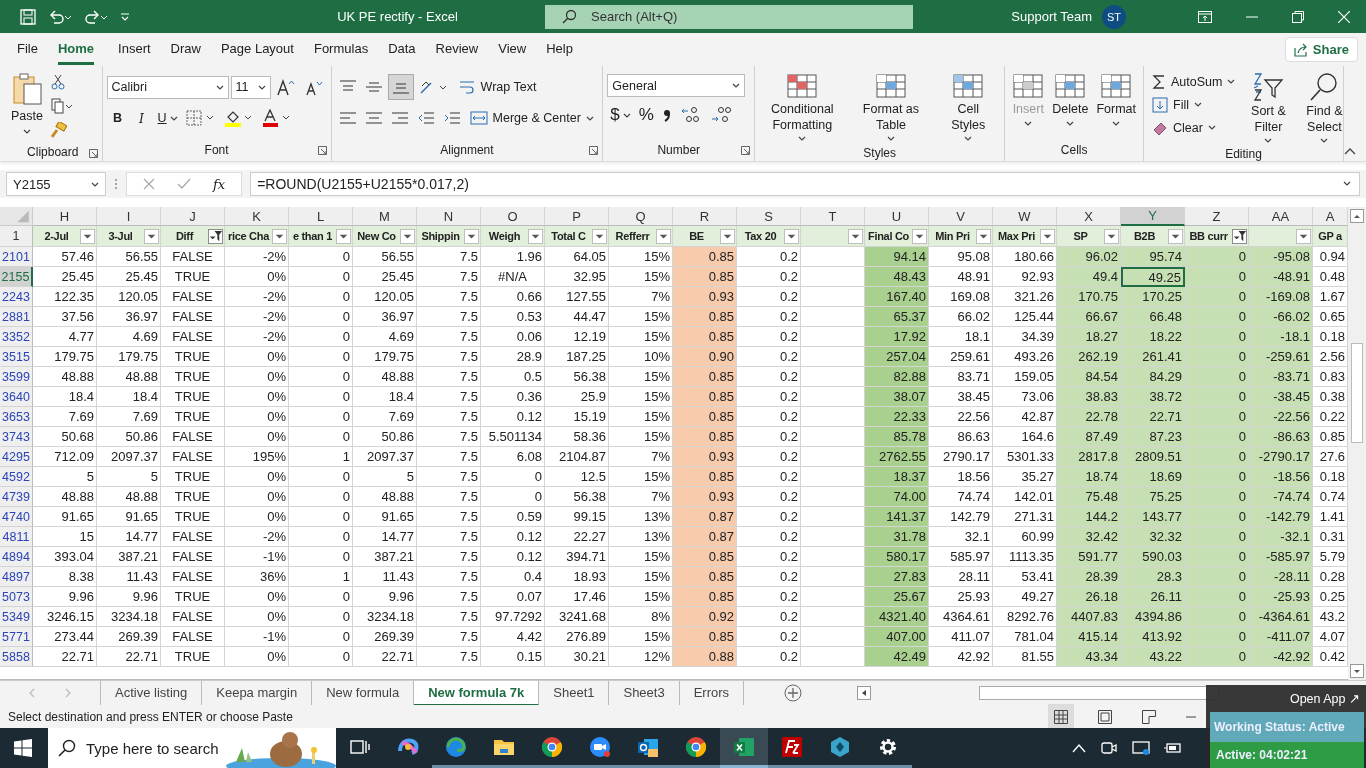  I want to click on table-cell: #N/A, so click(513, 277).